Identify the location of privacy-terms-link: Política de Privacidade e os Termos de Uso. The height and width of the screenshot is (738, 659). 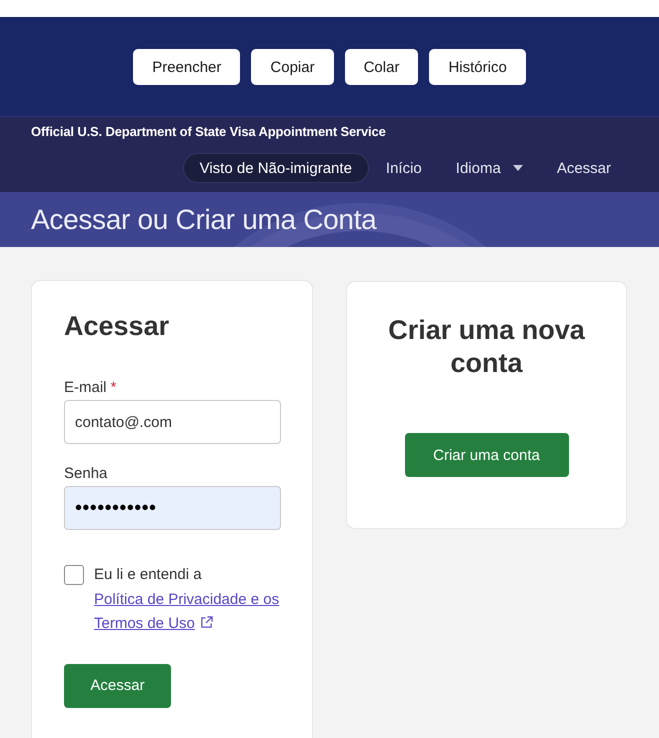
(187, 612).